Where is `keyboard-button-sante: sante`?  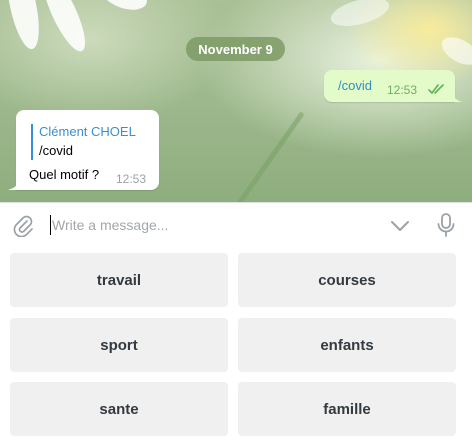 keyboard-button-sante: sante is located at coordinates (119, 409).